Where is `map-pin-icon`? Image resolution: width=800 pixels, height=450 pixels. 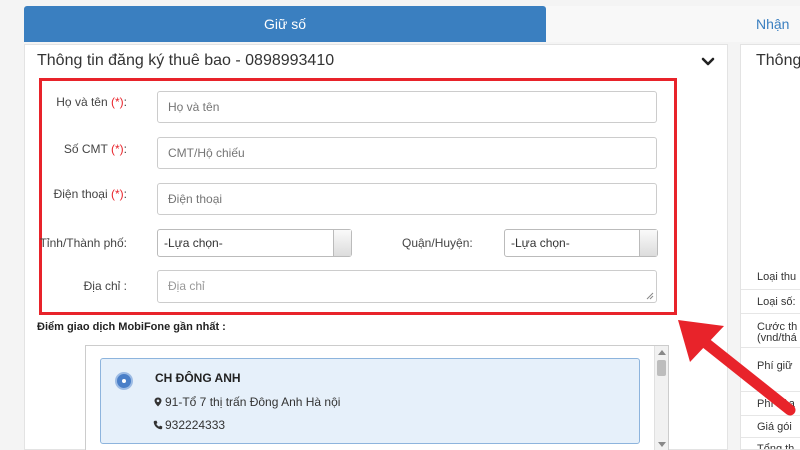 map-pin-icon is located at coordinates (158, 402).